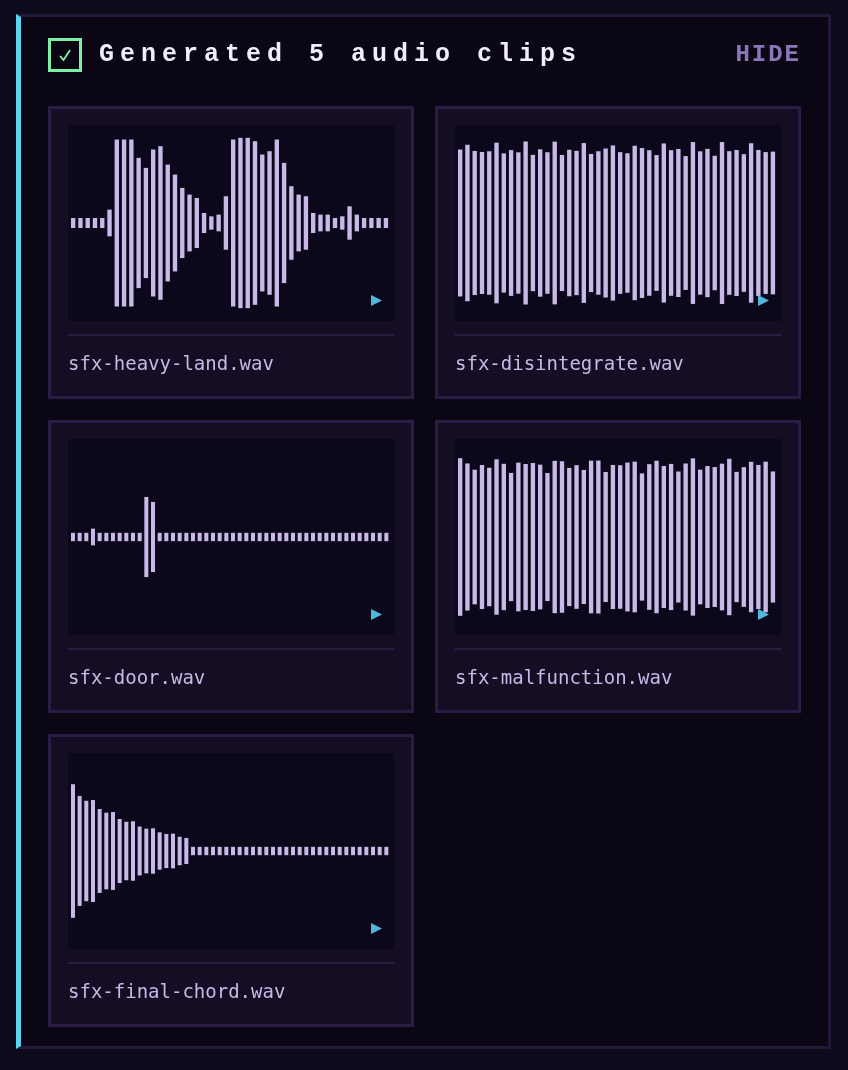 This screenshot has width=848, height=1070. What do you see at coordinates (618, 566) in the screenshot?
I see `audio-clip-card: sfx-malfunction.wav` at bounding box center [618, 566].